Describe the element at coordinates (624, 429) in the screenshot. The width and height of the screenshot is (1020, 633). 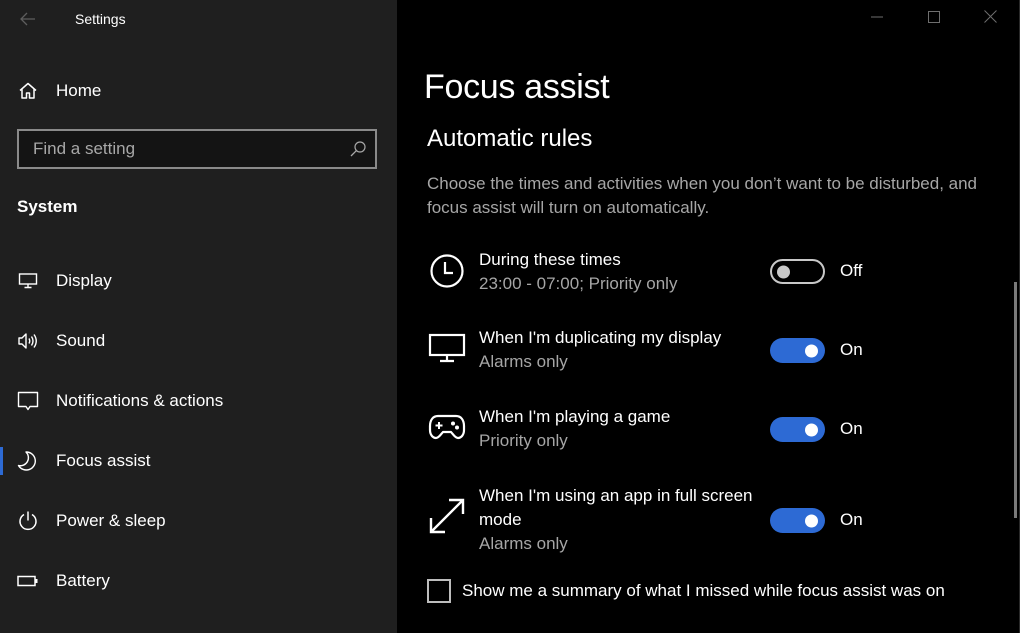
I see `rule-text: When I'm playing a game Priority only` at that location.